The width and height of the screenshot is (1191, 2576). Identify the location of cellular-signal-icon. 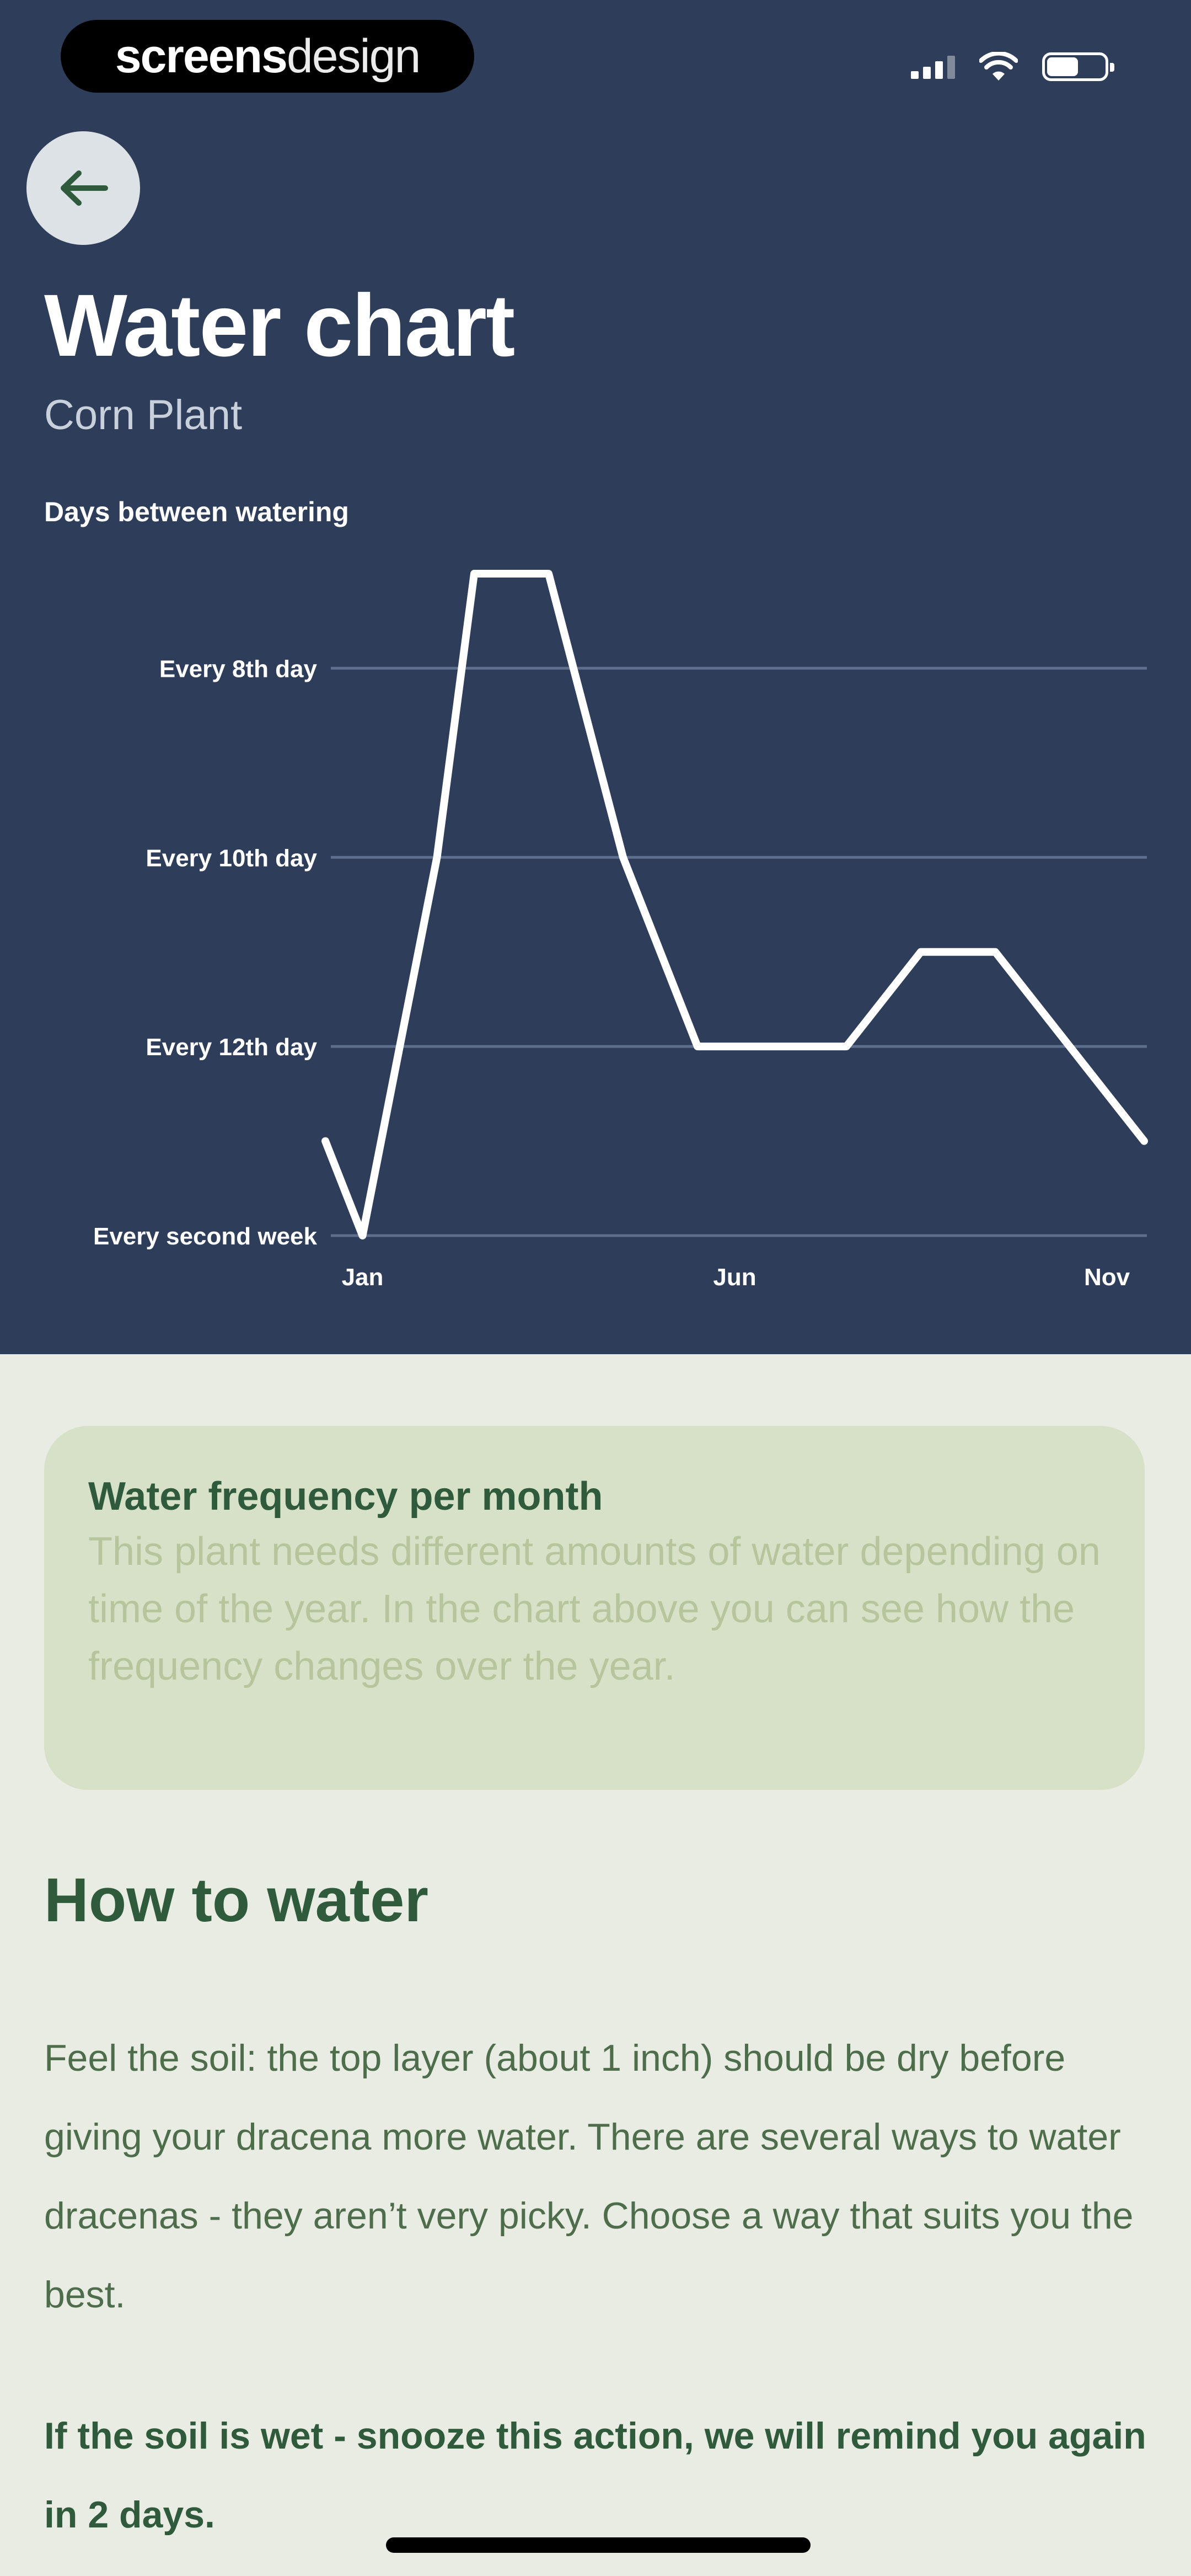
(933, 67).